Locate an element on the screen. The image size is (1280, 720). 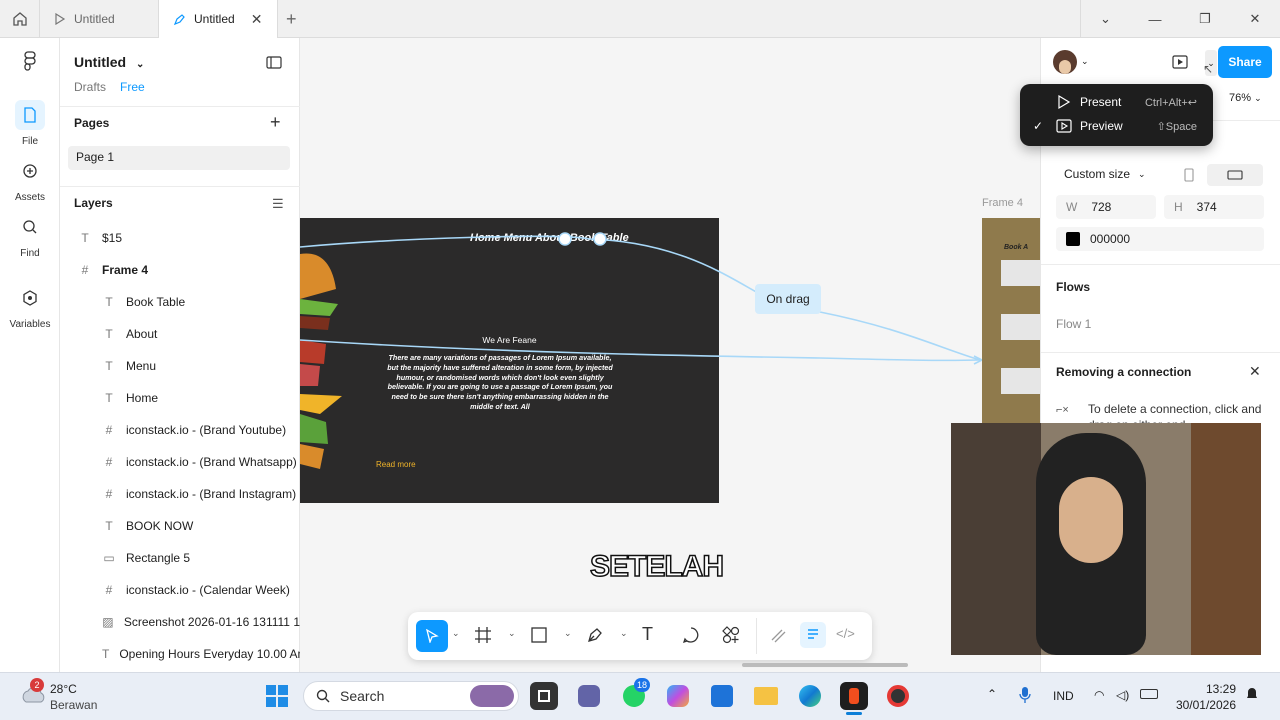
frame4-label: Frame 4 is located at coordinates (1002, 203).